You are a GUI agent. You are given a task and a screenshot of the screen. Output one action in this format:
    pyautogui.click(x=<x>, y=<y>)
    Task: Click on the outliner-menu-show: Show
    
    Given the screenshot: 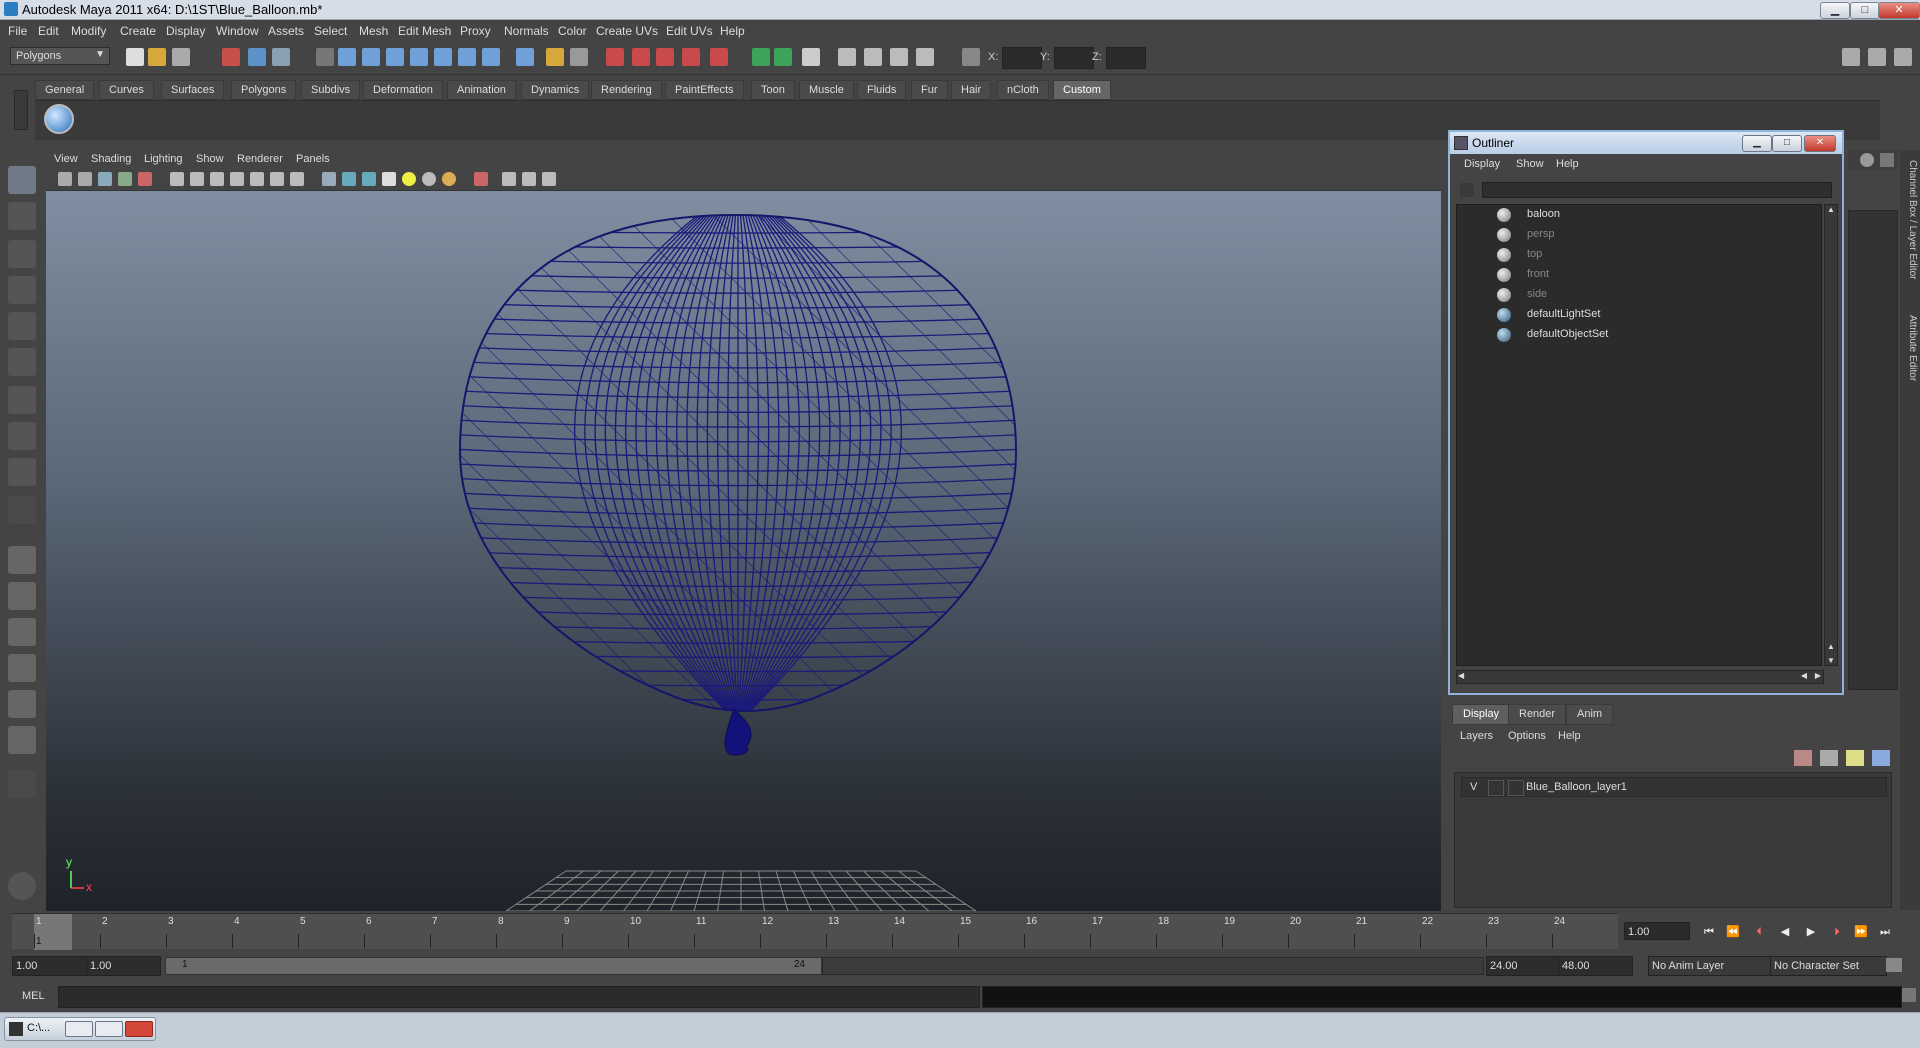 What is the action you would take?
    pyautogui.click(x=1530, y=164)
    